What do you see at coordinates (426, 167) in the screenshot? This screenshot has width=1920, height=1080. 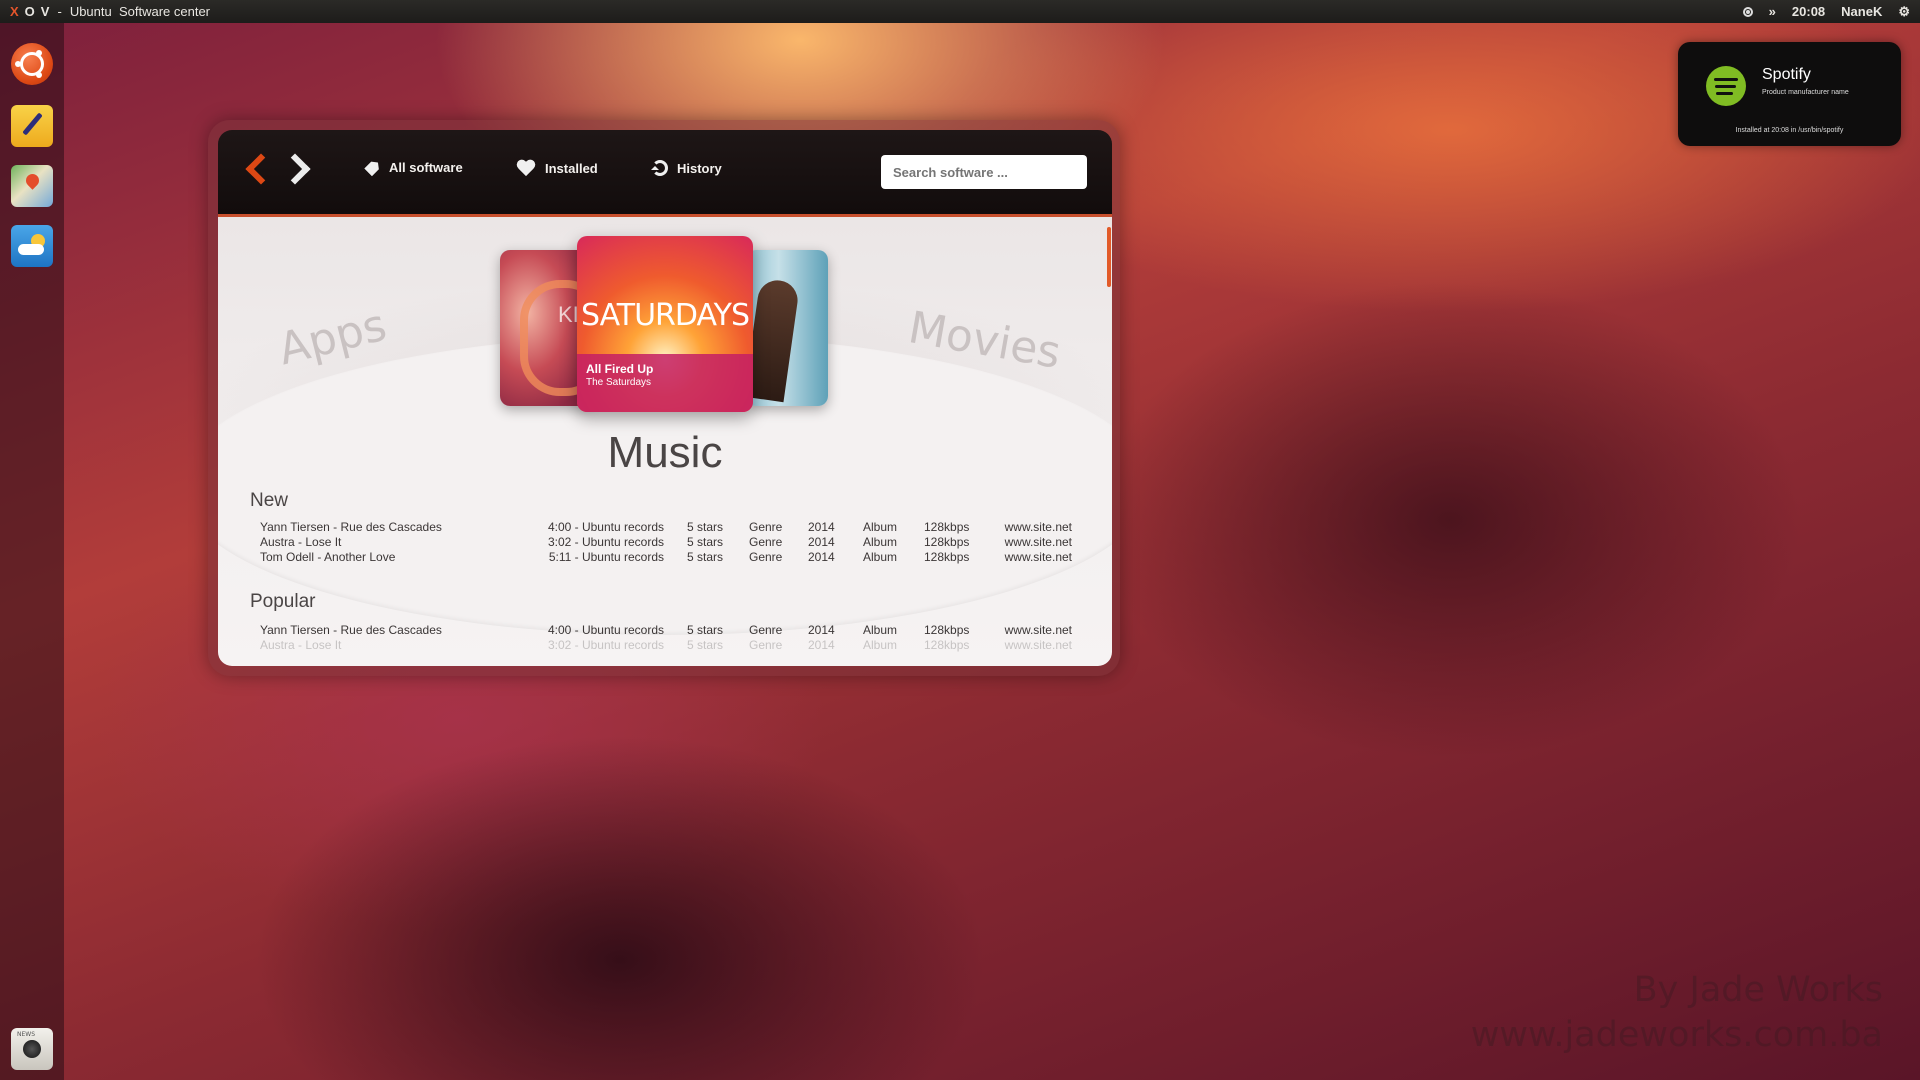 I see `nav-label: All software` at bounding box center [426, 167].